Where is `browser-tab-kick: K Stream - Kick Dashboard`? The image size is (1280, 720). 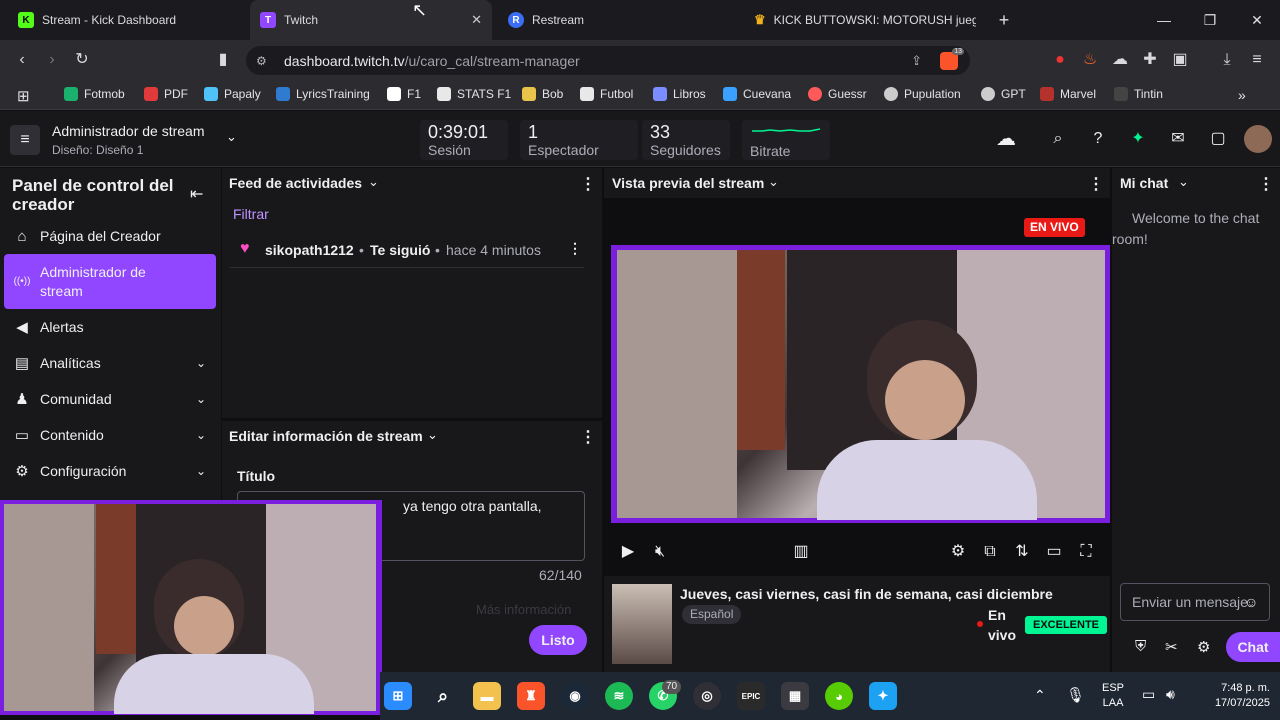 browser-tab-kick: K Stream - Kick Dashboard is located at coordinates (128, 20).